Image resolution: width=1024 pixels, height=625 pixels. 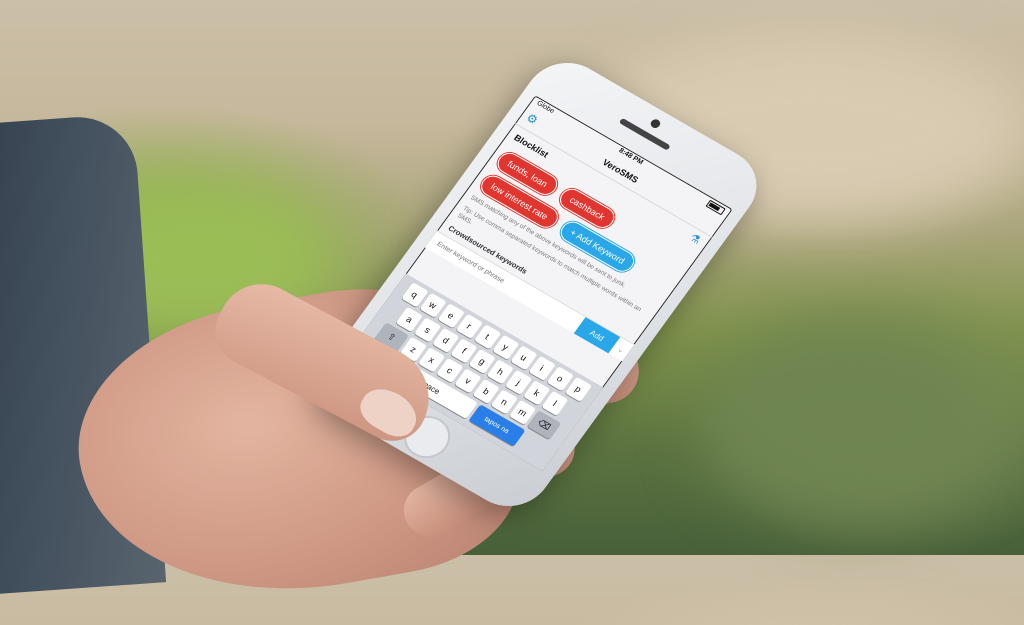 What do you see at coordinates (850, 420) in the screenshot?
I see `foliage-blur` at bounding box center [850, 420].